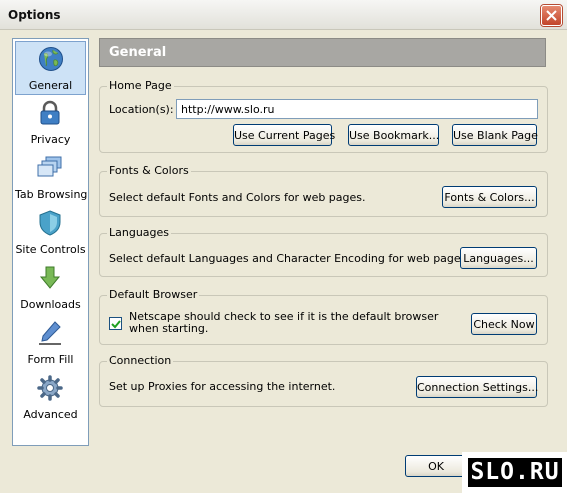 The width and height of the screenshot is (567, 493). I want to click on sidebar-item-tab-browsing: Tab Browsing, so click(51, 178).